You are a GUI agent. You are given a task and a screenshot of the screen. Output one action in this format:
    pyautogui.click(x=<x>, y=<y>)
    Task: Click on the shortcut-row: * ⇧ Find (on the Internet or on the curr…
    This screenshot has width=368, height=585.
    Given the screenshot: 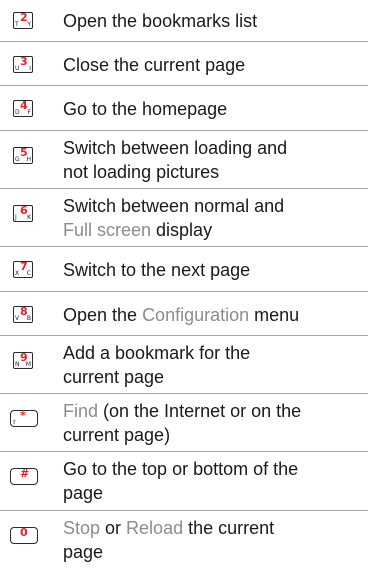 What is the action you would take?
    pyautogui.click(x=184, y=423)
    